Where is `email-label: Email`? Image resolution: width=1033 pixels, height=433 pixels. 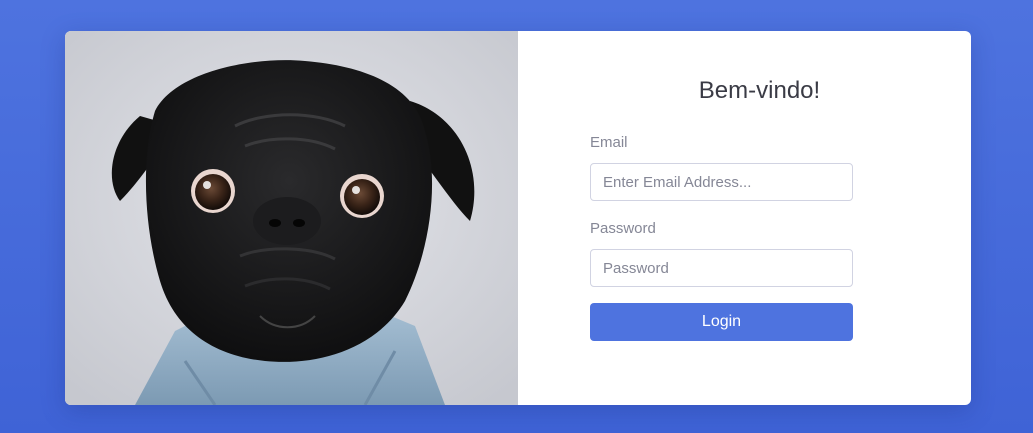
email-label: Email is located at coordinates (609, 142).